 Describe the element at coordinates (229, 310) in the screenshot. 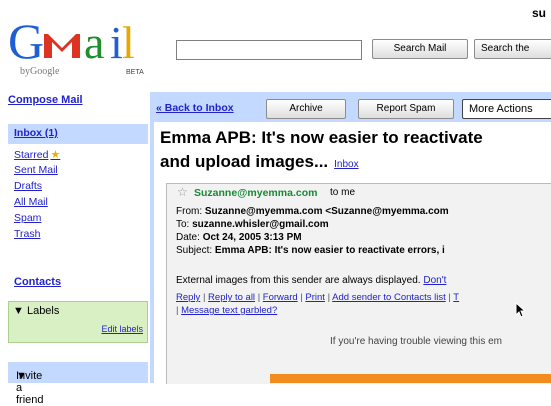

I see `message-garbled-link: Message text garbled?` at that location.